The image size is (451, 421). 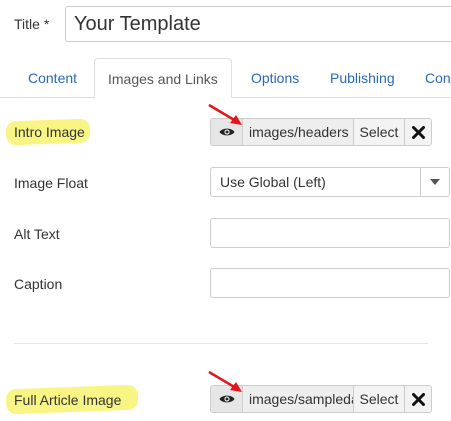 I want to click on section-divider, so click(x=221, y=343).